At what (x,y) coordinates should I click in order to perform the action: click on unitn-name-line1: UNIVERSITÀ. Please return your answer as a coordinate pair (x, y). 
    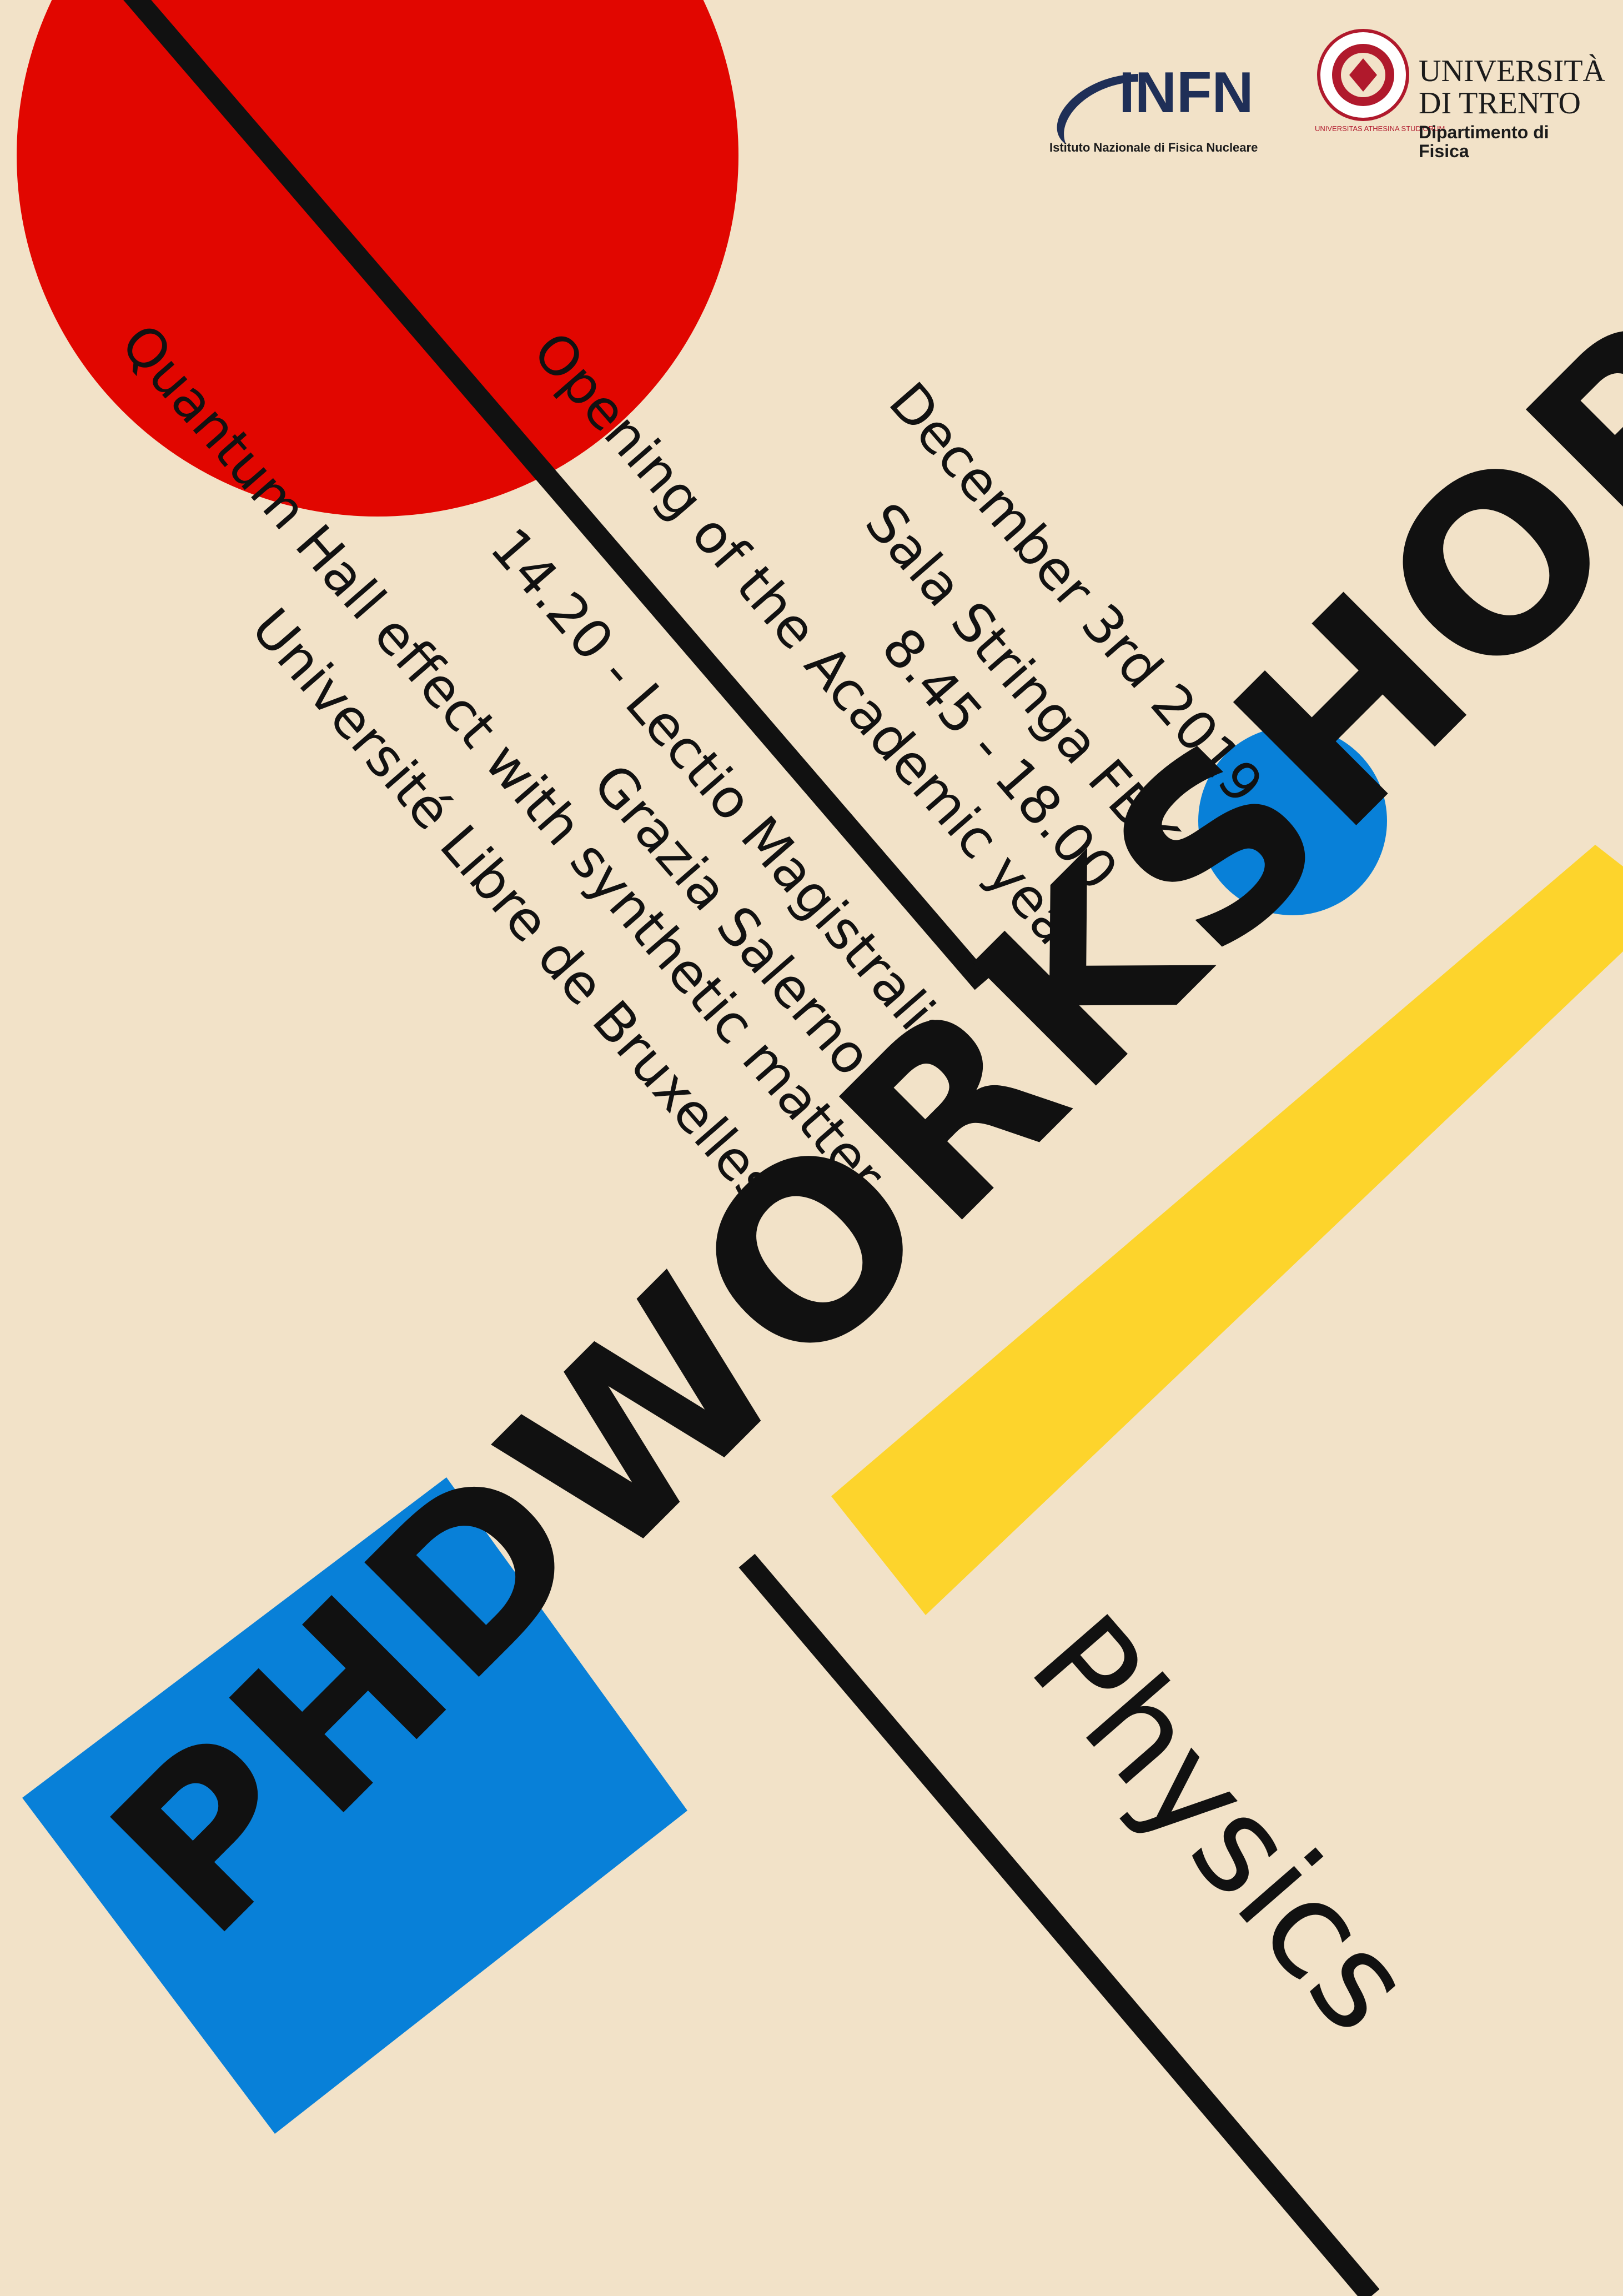
    Looking at the image, I should click on (1512, 71).